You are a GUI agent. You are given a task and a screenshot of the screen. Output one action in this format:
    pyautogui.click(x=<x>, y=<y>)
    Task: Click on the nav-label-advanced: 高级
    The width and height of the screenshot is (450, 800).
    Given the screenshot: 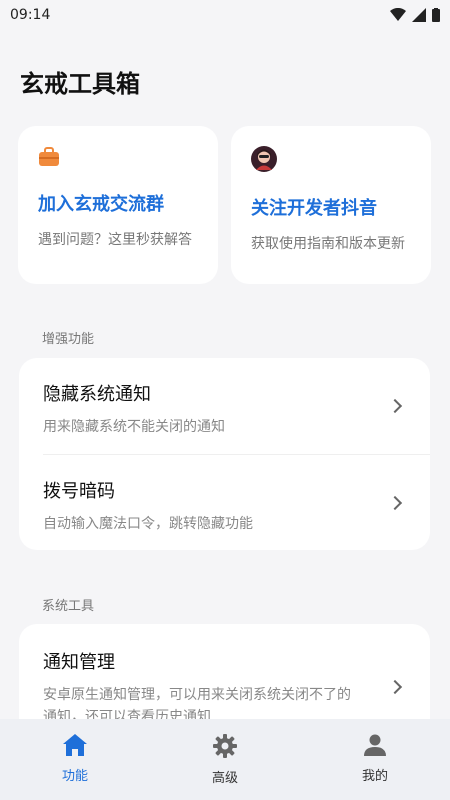 What is the action you would take?
    pyautogui.click(x=224, y=778)
    